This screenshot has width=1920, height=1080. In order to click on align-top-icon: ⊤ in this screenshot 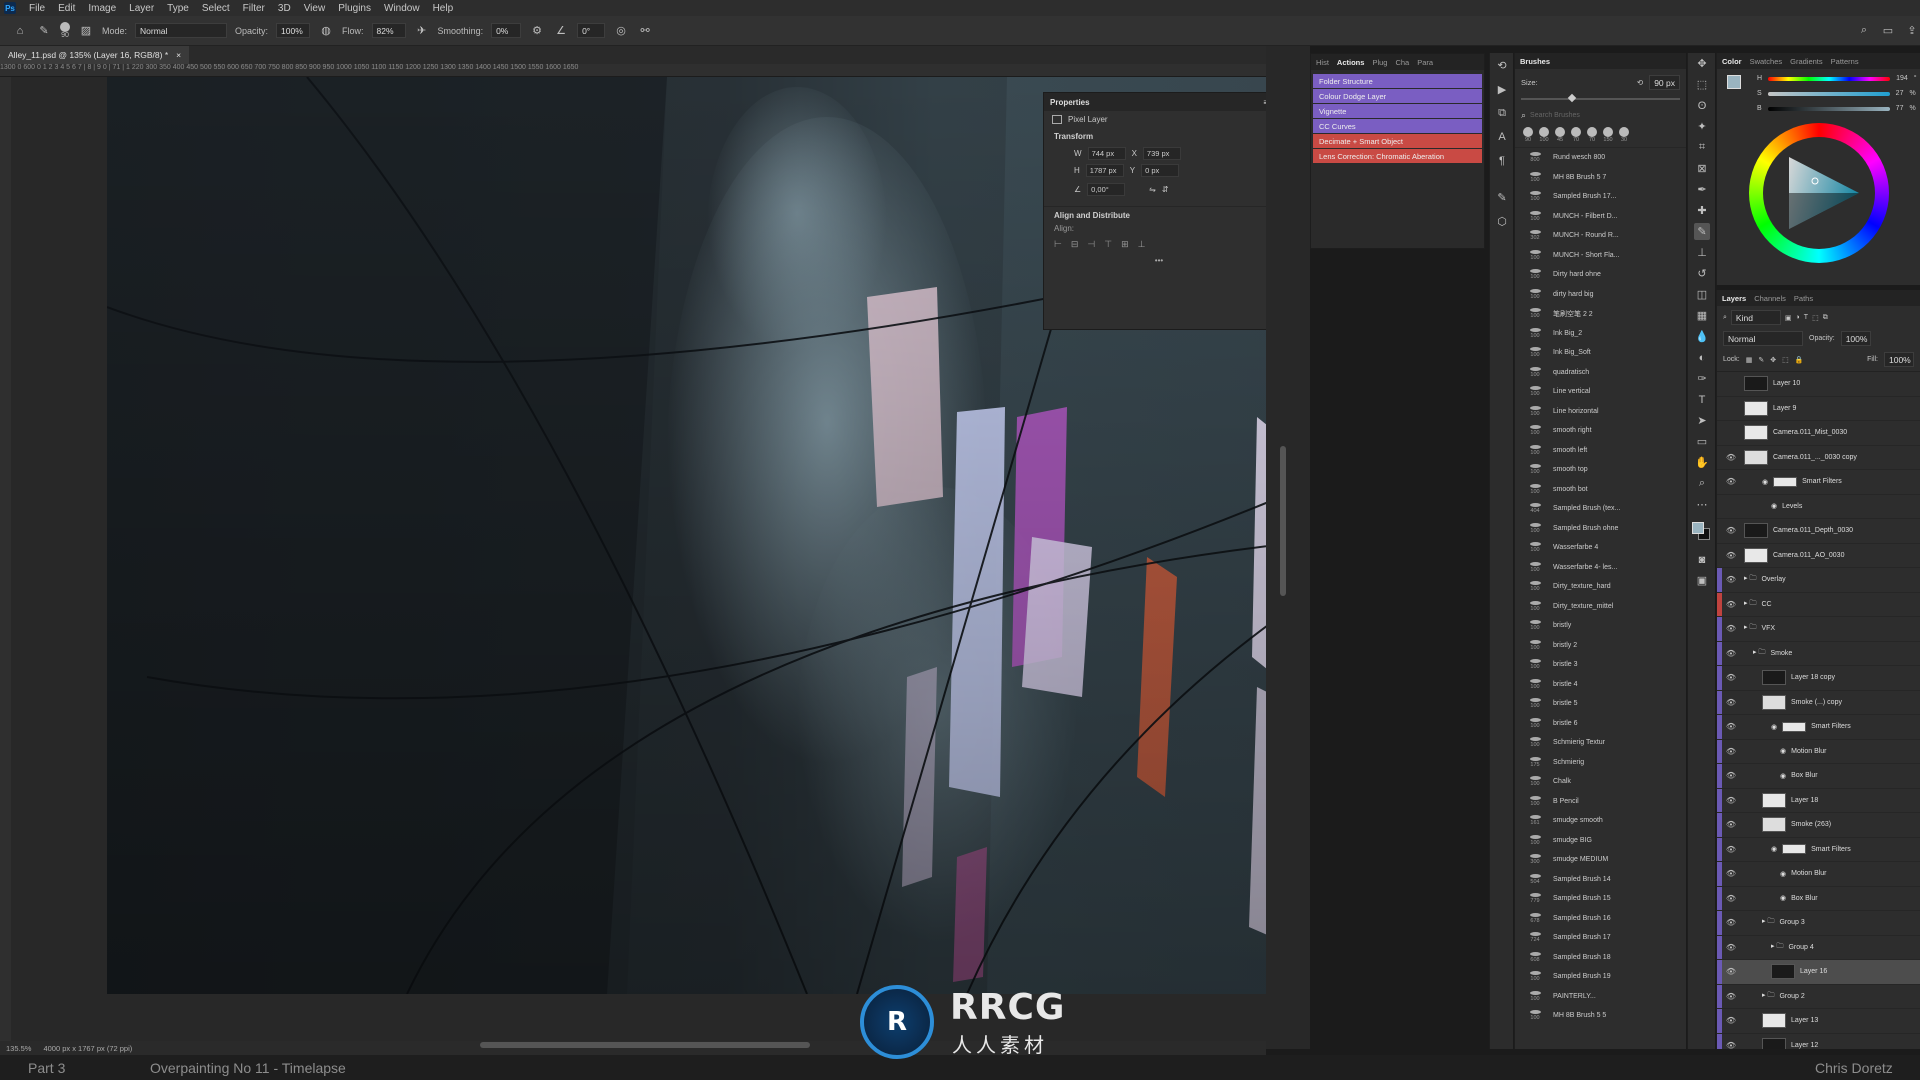, I will do `click(1108, 244)`.